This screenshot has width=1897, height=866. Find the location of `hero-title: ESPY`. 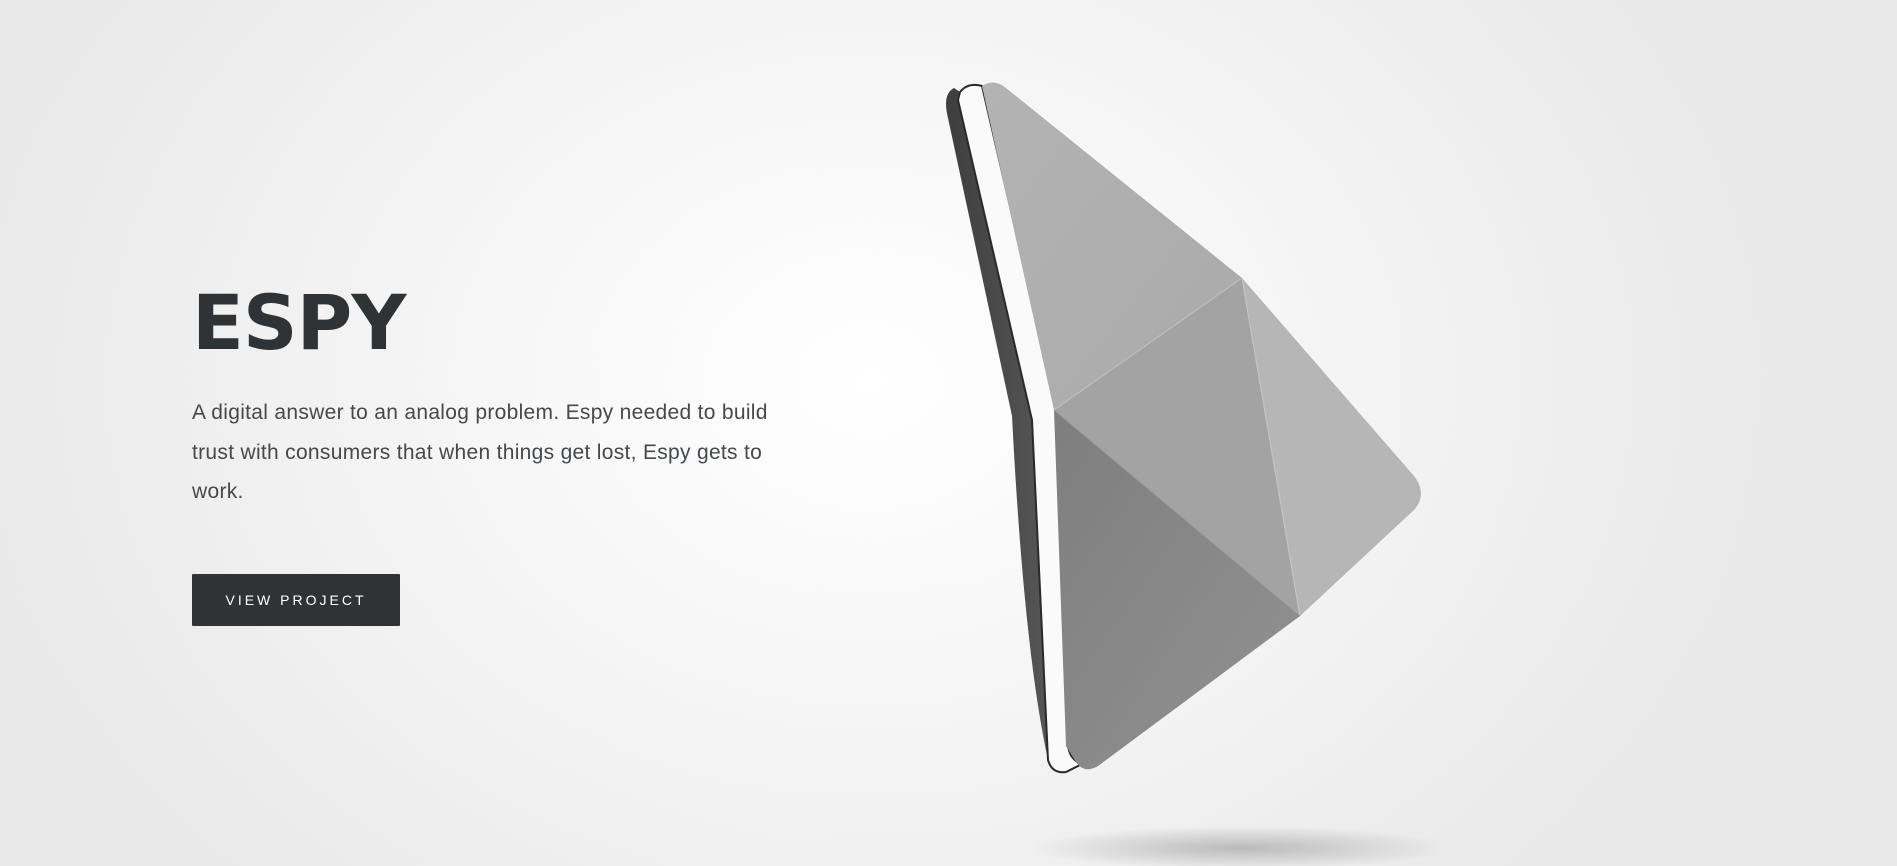

hero-title: ESPY is located at coordinates (299, 322).